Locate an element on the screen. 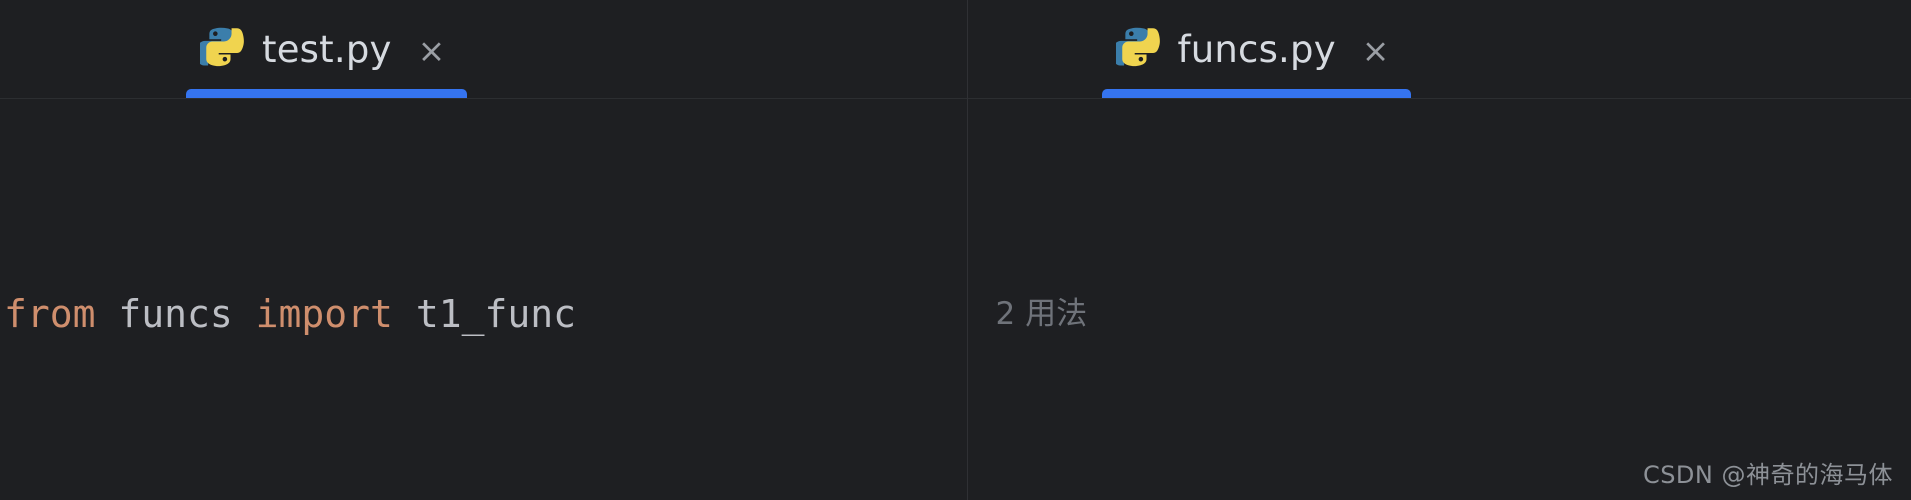 The image size is (1911, 500). tab-title-funcs-py: funcs.py is located at coordinates (1256, 49).